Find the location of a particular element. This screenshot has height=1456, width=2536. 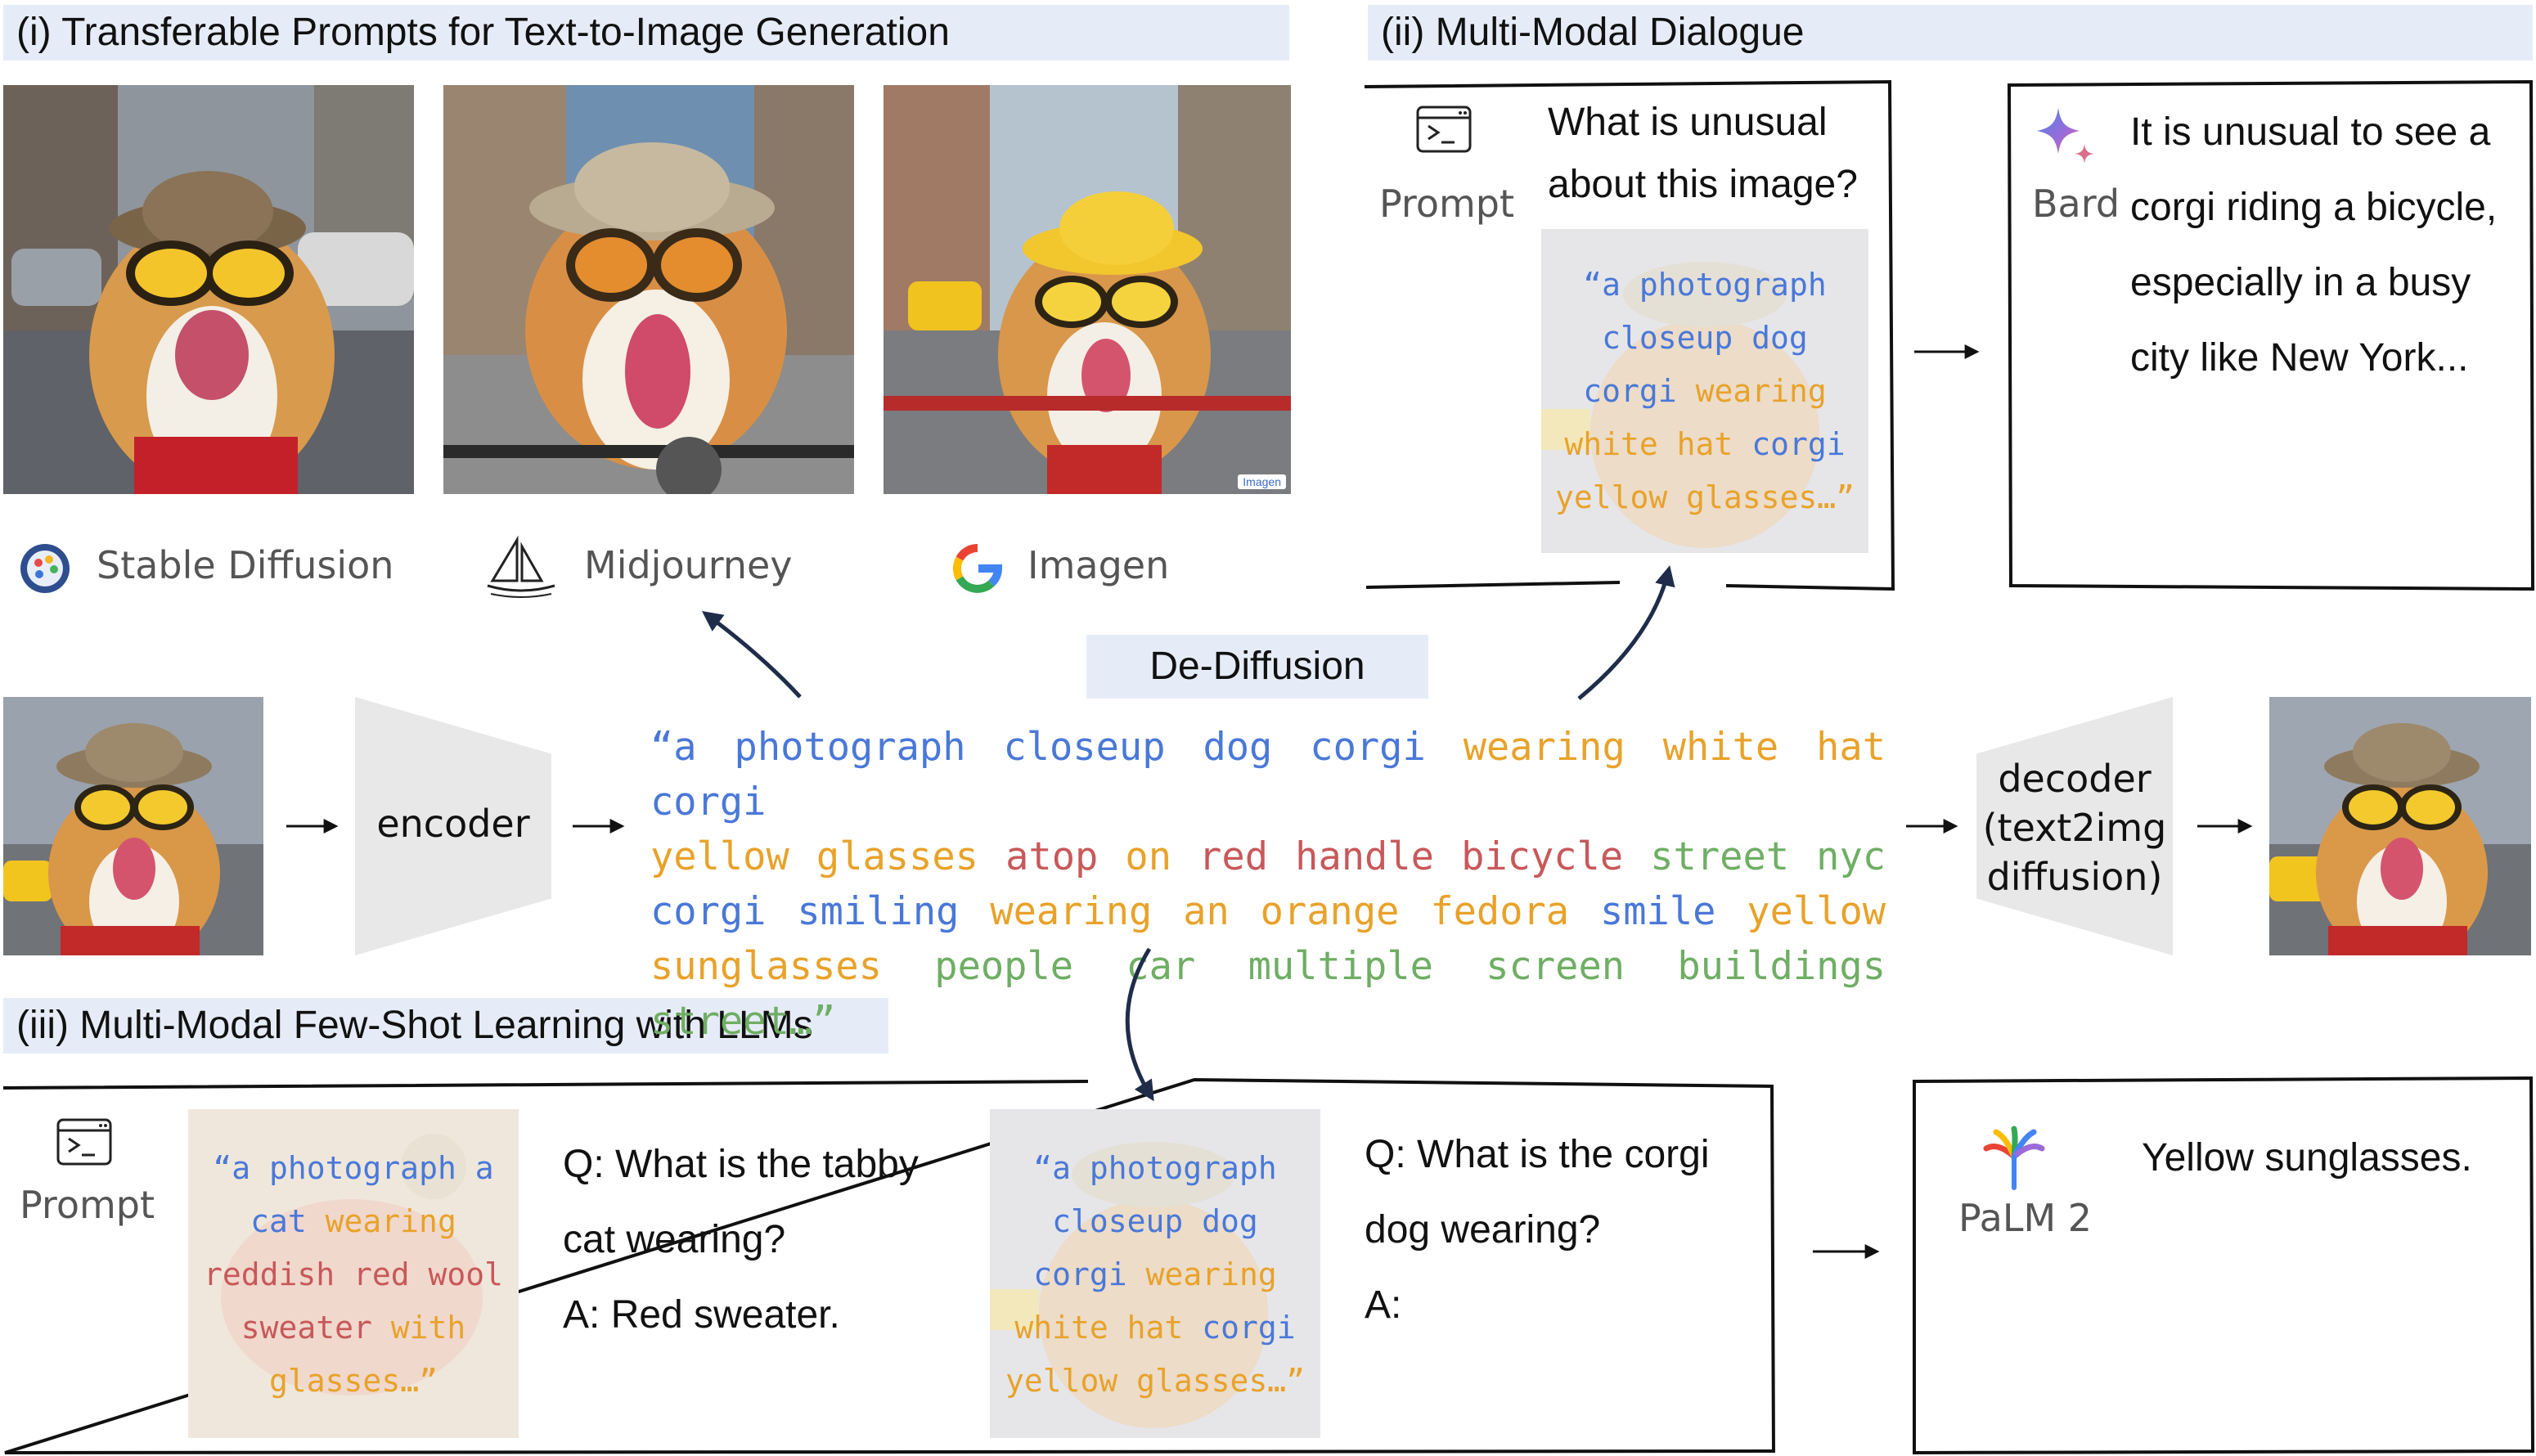

prompt-line: glasses…” is located at coordinates (353, 1382).